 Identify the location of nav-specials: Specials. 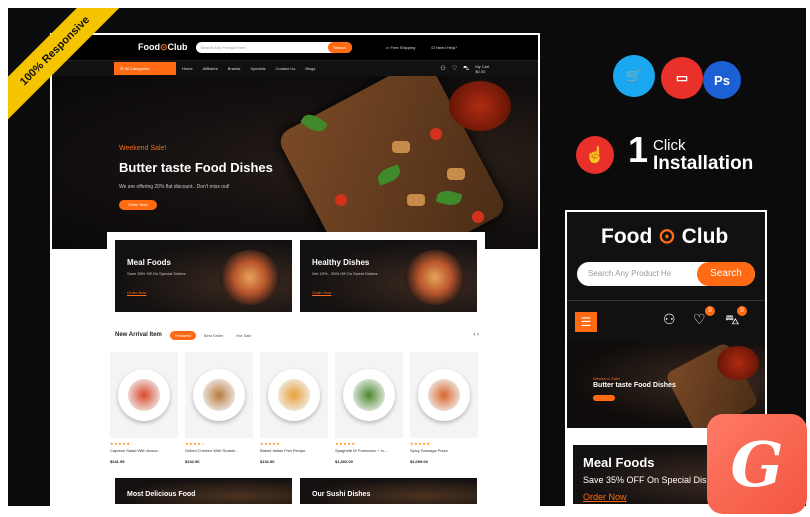
(257, 68).